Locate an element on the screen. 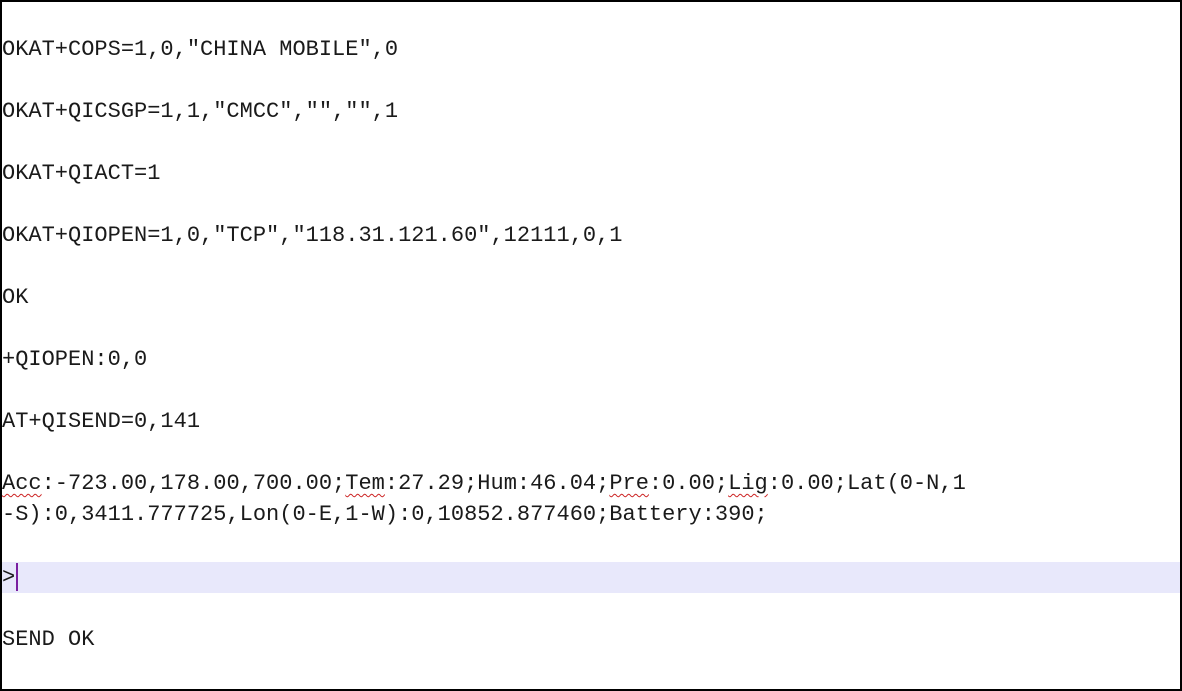  spell-flag-acc: Acc is located at coordinates (22, 483).